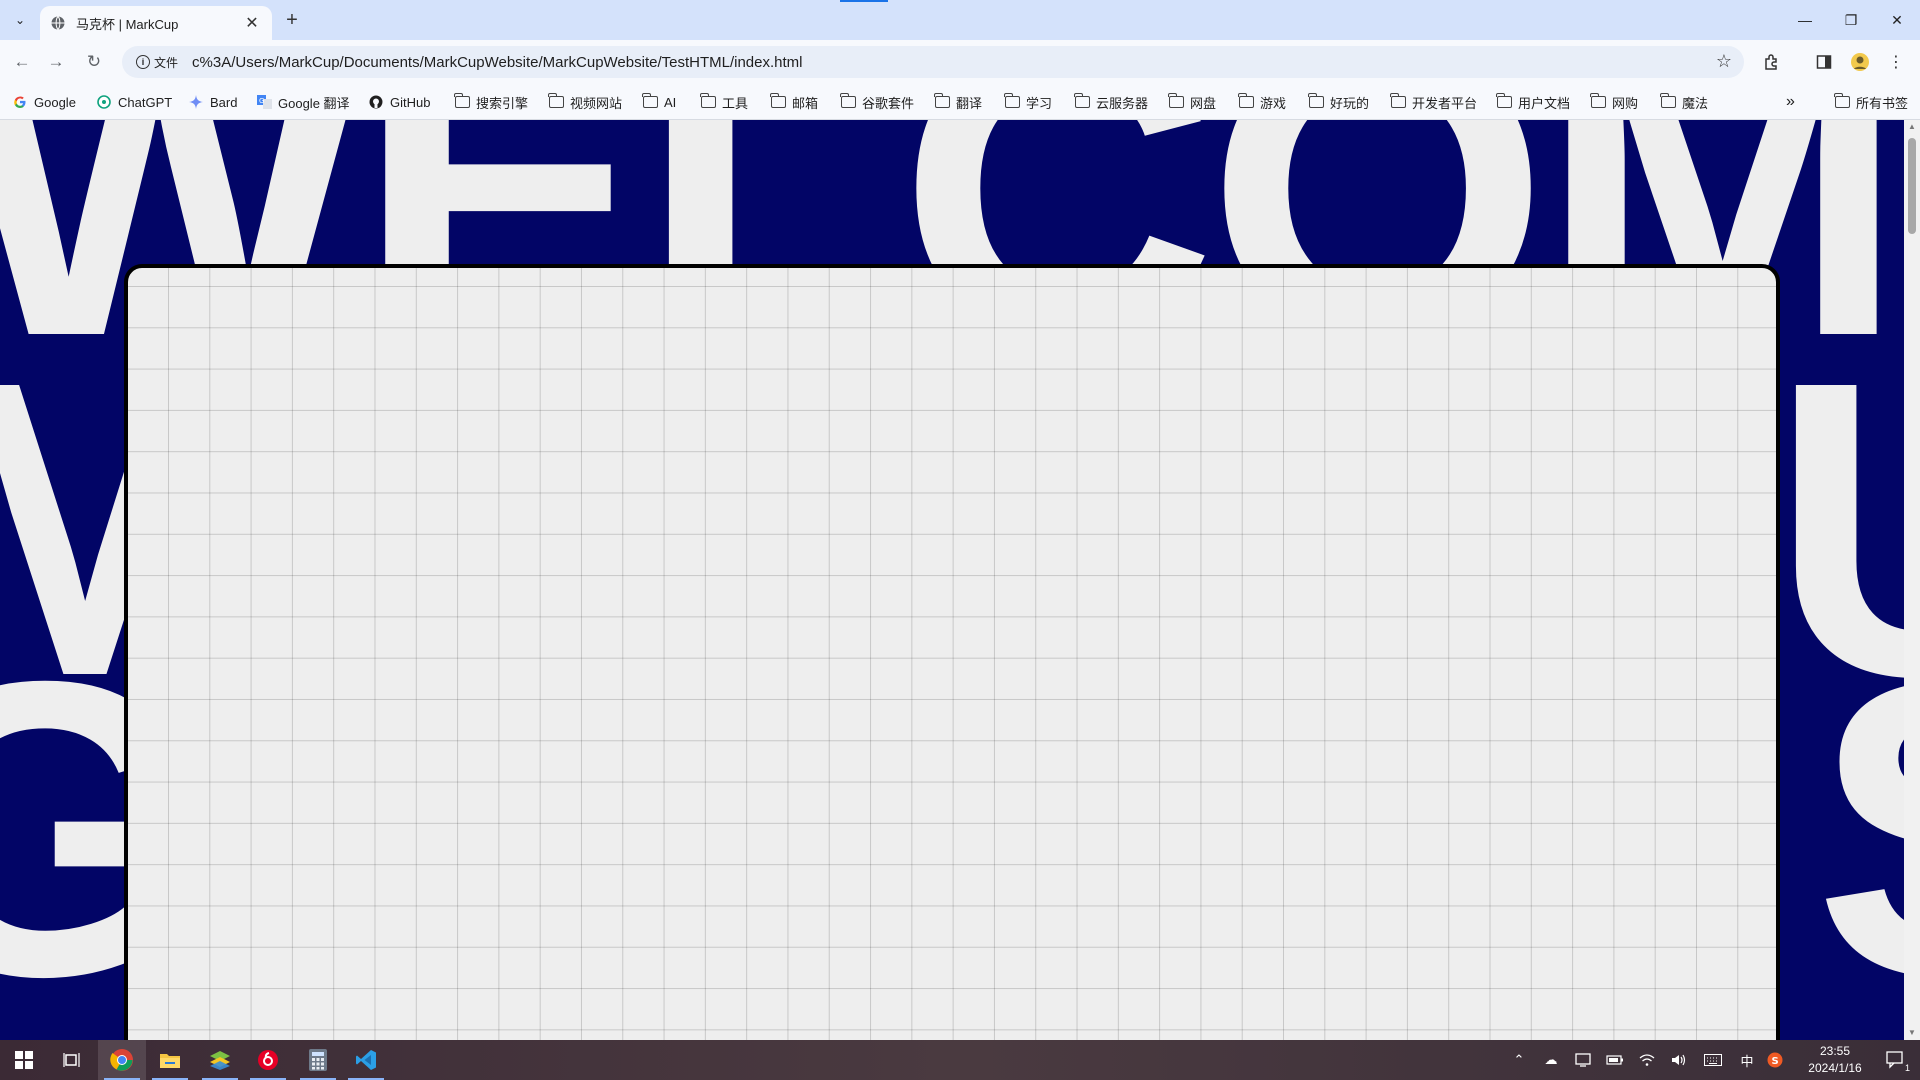 The width and height of the screenshot is (1920, 1080). Describe the element at coordinates (318, 1060) in the screenshot. I see `calculator-icon` at that location.